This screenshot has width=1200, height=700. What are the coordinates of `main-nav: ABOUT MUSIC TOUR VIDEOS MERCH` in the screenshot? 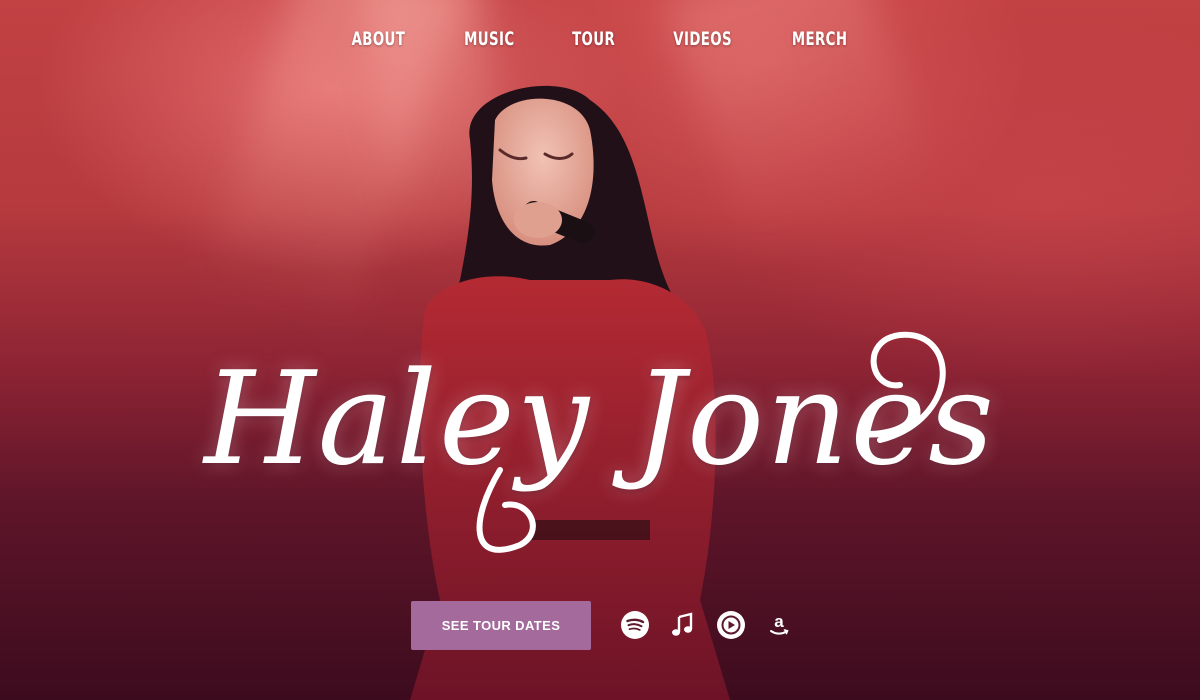 It's located at (600, 39).